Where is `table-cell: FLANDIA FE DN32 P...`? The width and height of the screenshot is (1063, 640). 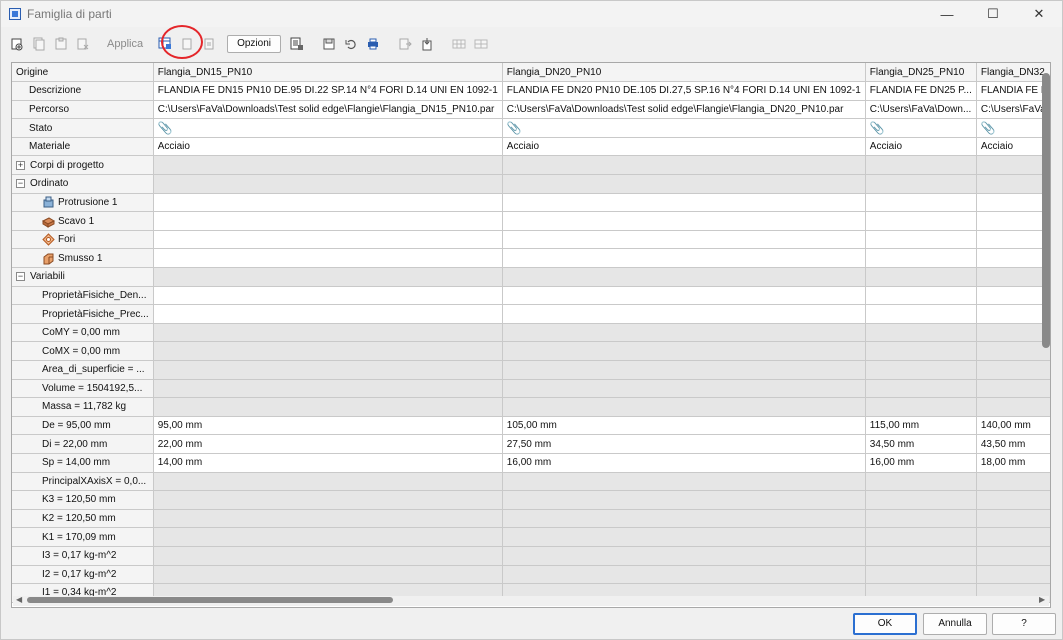
table-cell: FLANDIA FE DN32 P... is located at coordinates (1013, 91).